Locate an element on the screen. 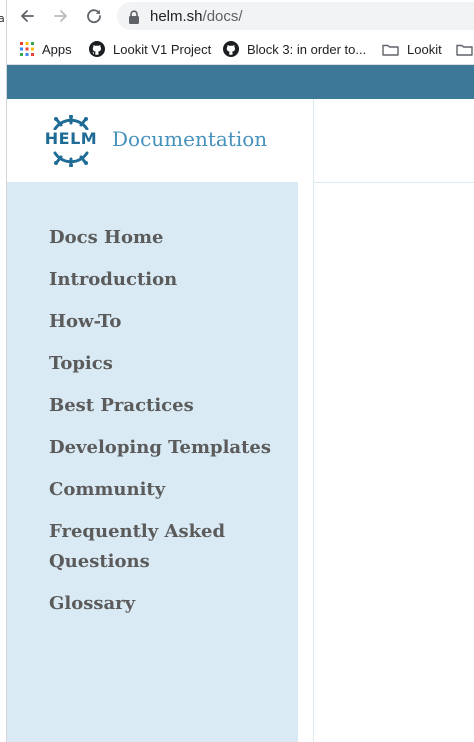 Image resolution: width=474 pixels, height=742 pixels. bookmark-folder-more is located at coordinates (465, 49).